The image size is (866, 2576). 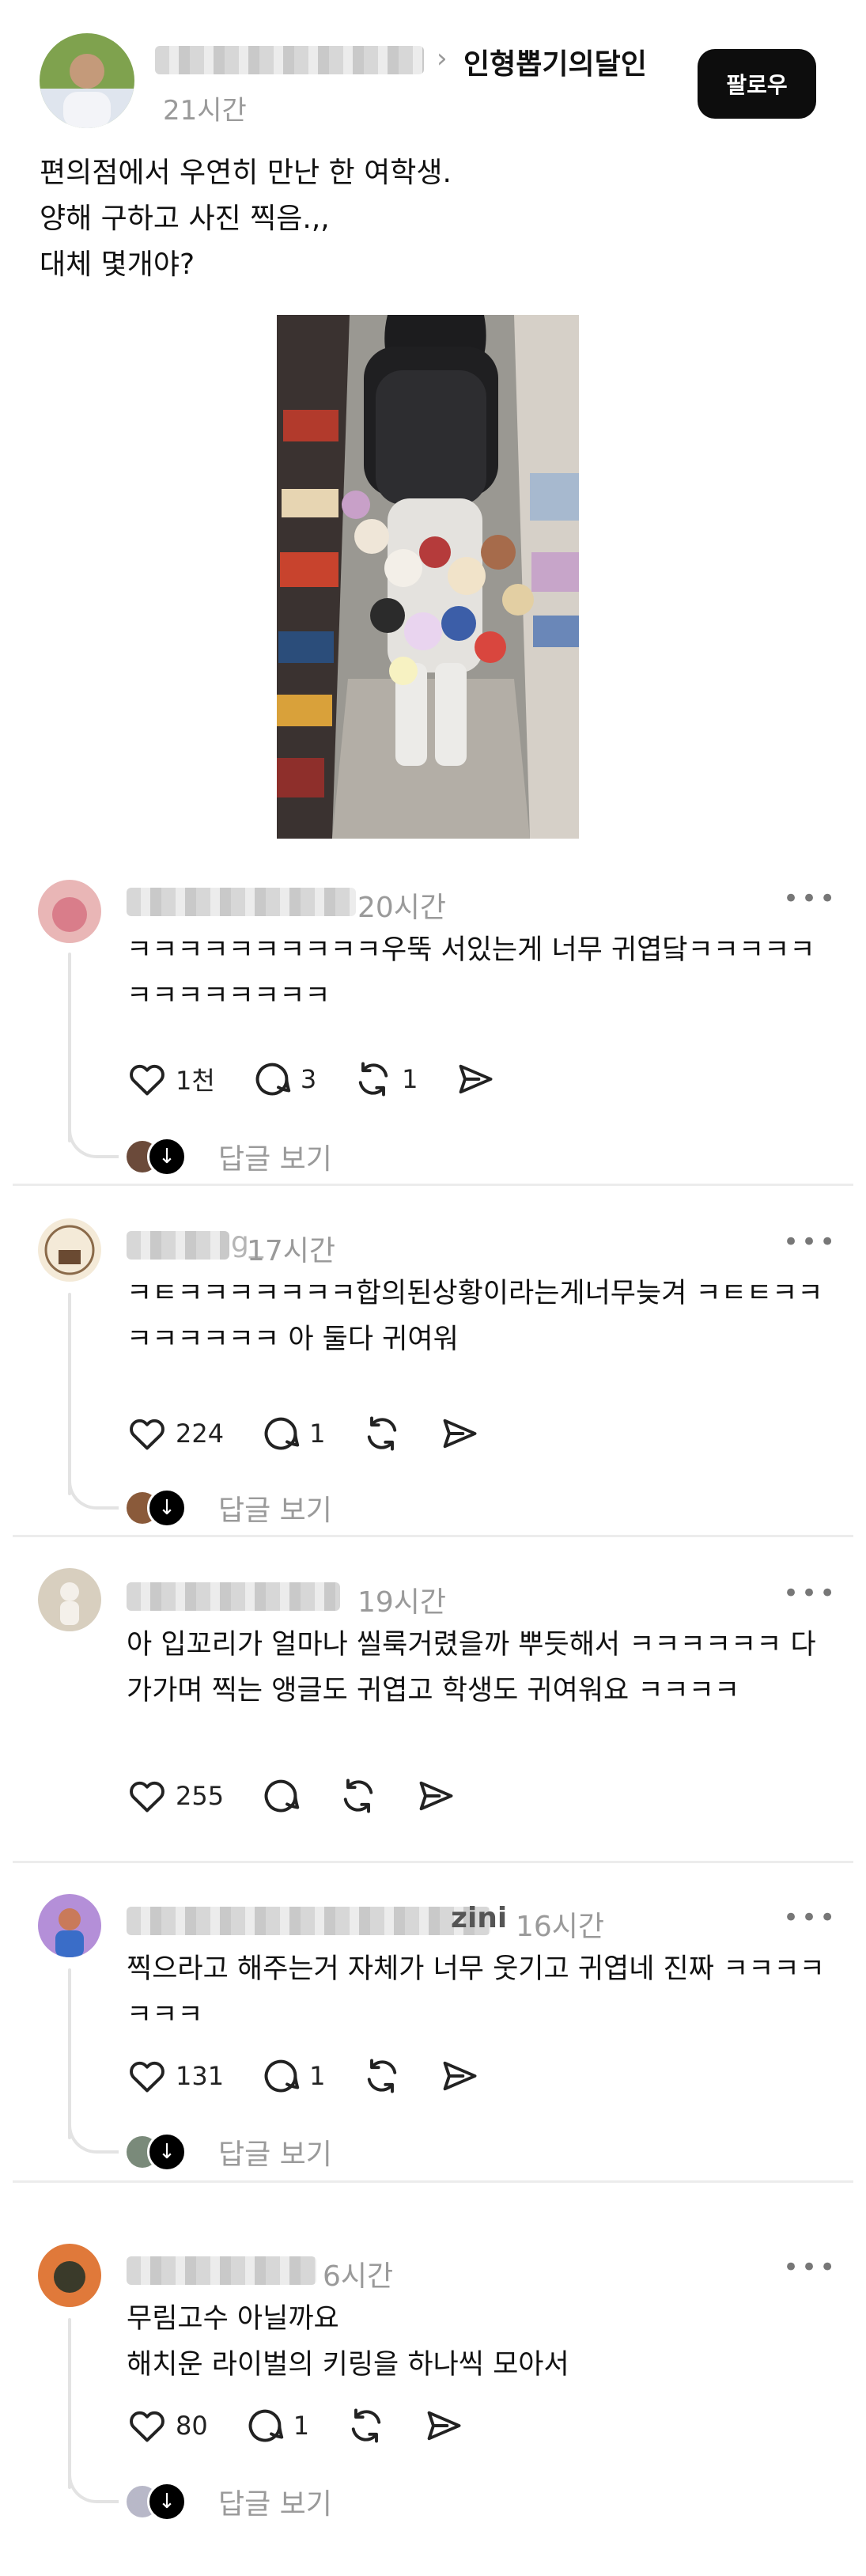 I want to click on caption-line: 편의점에서 우연히 만난 한 여학생., so click(x=246, y=173).